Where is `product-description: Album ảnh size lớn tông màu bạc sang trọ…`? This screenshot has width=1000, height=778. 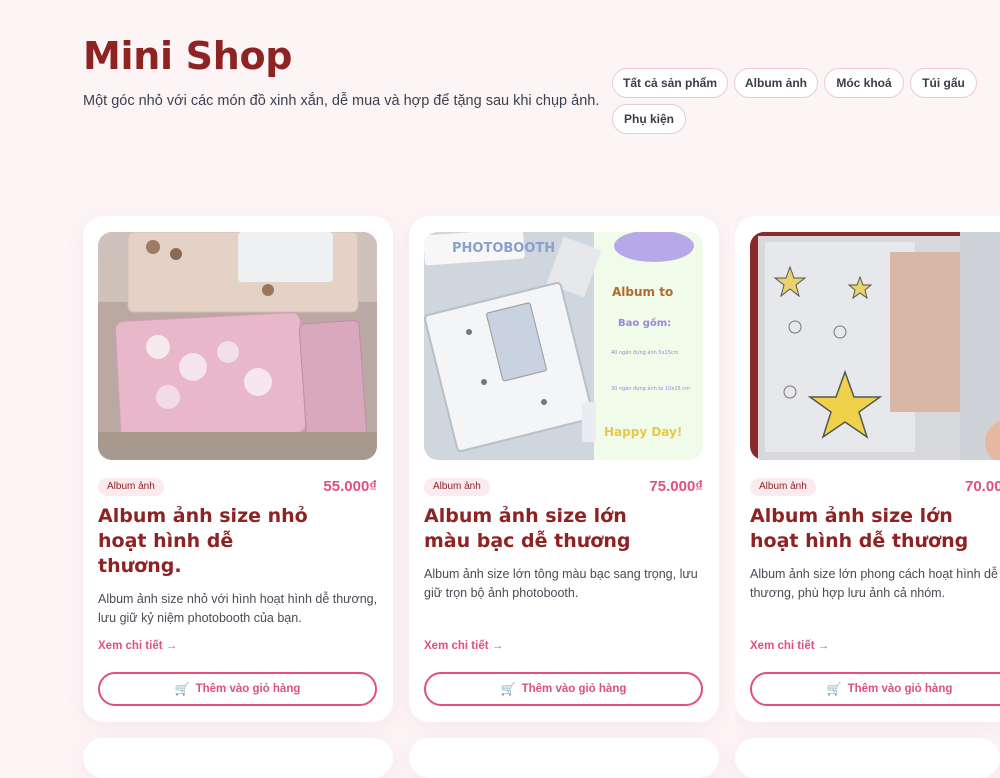
product-description: Album ảnh size lớn tông màu bạc sang trọ… is located at coordinates (561, 583).